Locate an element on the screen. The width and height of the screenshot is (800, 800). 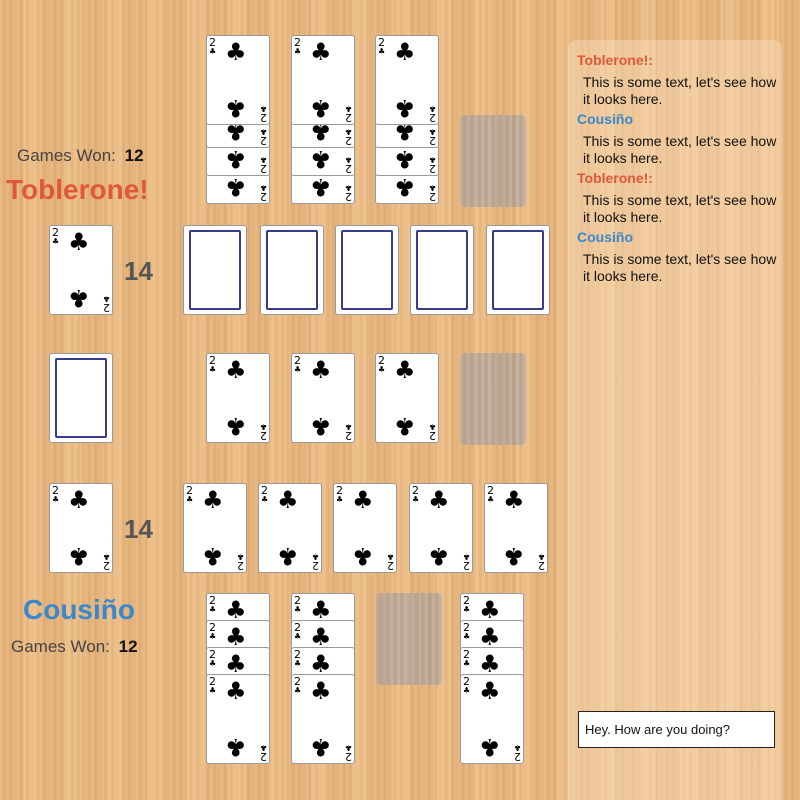
build-pile-3: 2 ♣ ♣ ♣ 2 ♣ is located at coordinates (407, 398).